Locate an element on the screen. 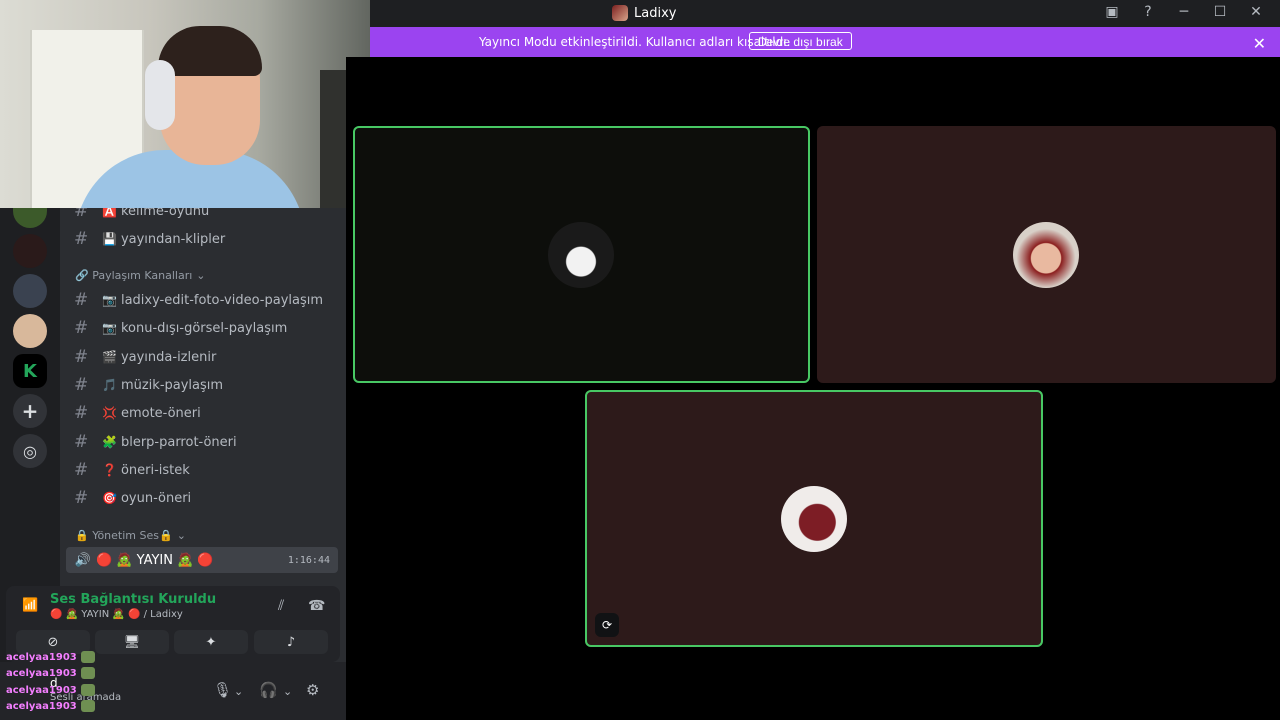 This screenshot has width=1280, height=720. channel-item: # 📷 konu-dışı-görsel-paylaşım is located at coordinates (180, 328).